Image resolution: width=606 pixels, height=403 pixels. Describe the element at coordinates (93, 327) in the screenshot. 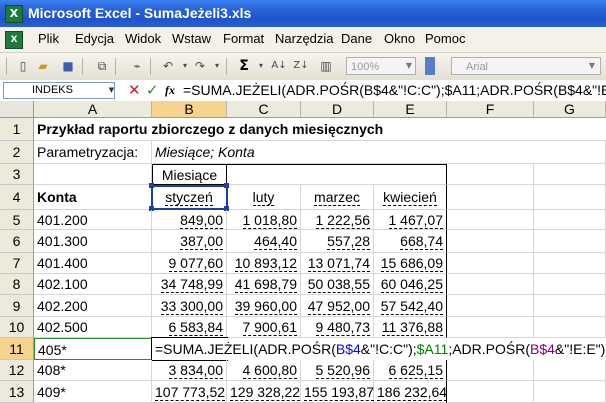

I see `cell-a10: 402.500` at that location.